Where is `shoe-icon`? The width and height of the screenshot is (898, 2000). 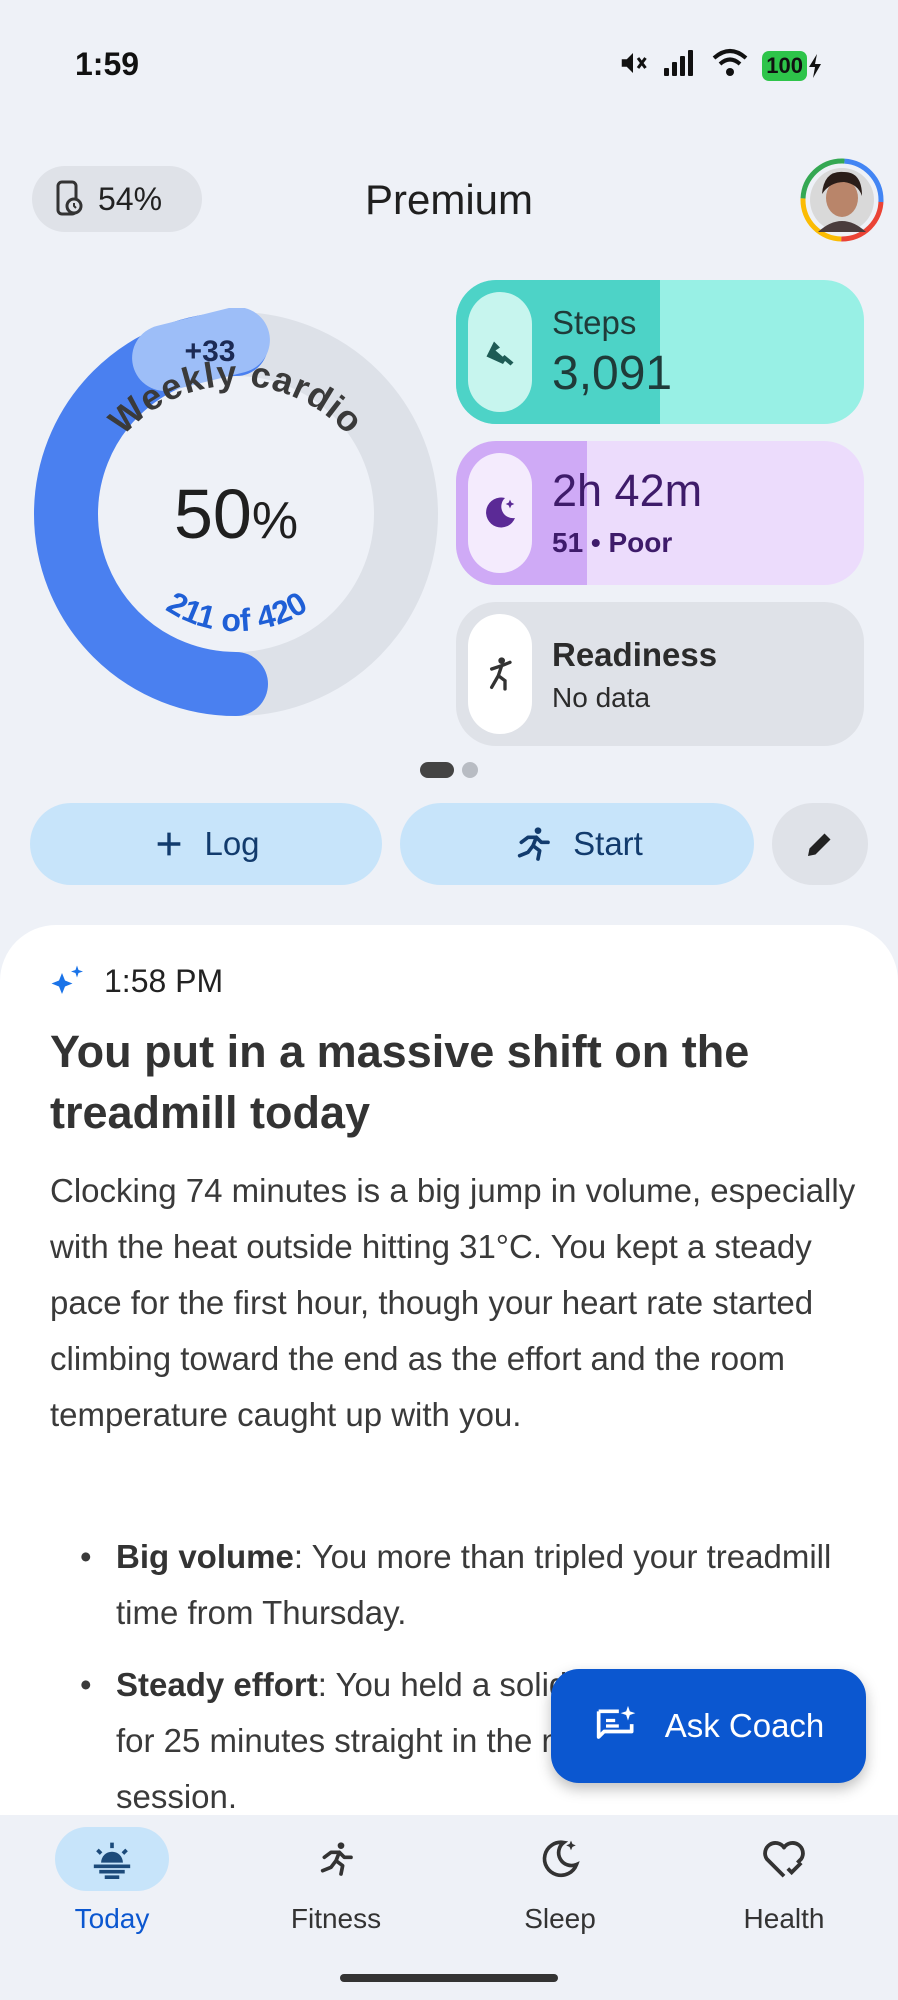
shoe-icon is located at coordinates (500, 353).